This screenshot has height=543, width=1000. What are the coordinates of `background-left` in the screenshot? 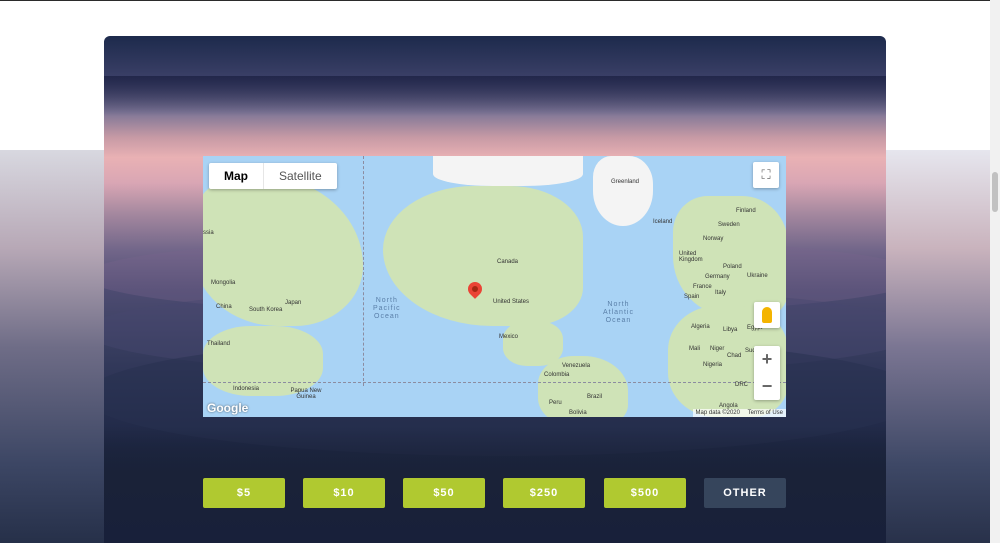 It's located at (52, 346).